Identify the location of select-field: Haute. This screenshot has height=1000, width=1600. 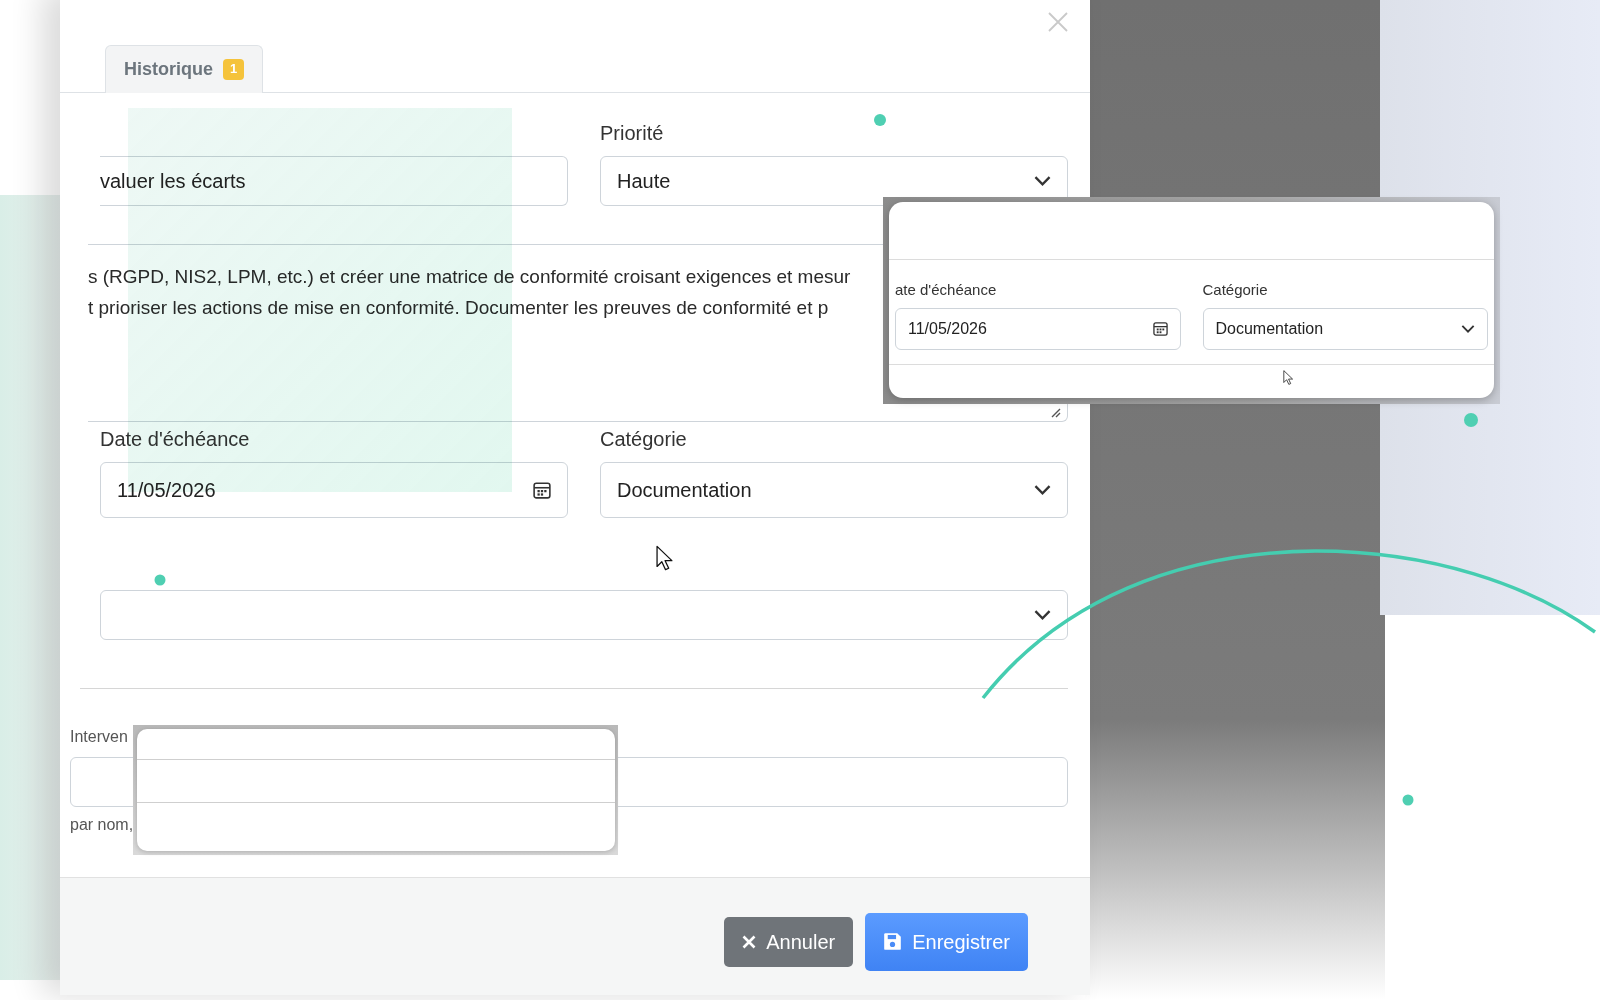
(834, 181).